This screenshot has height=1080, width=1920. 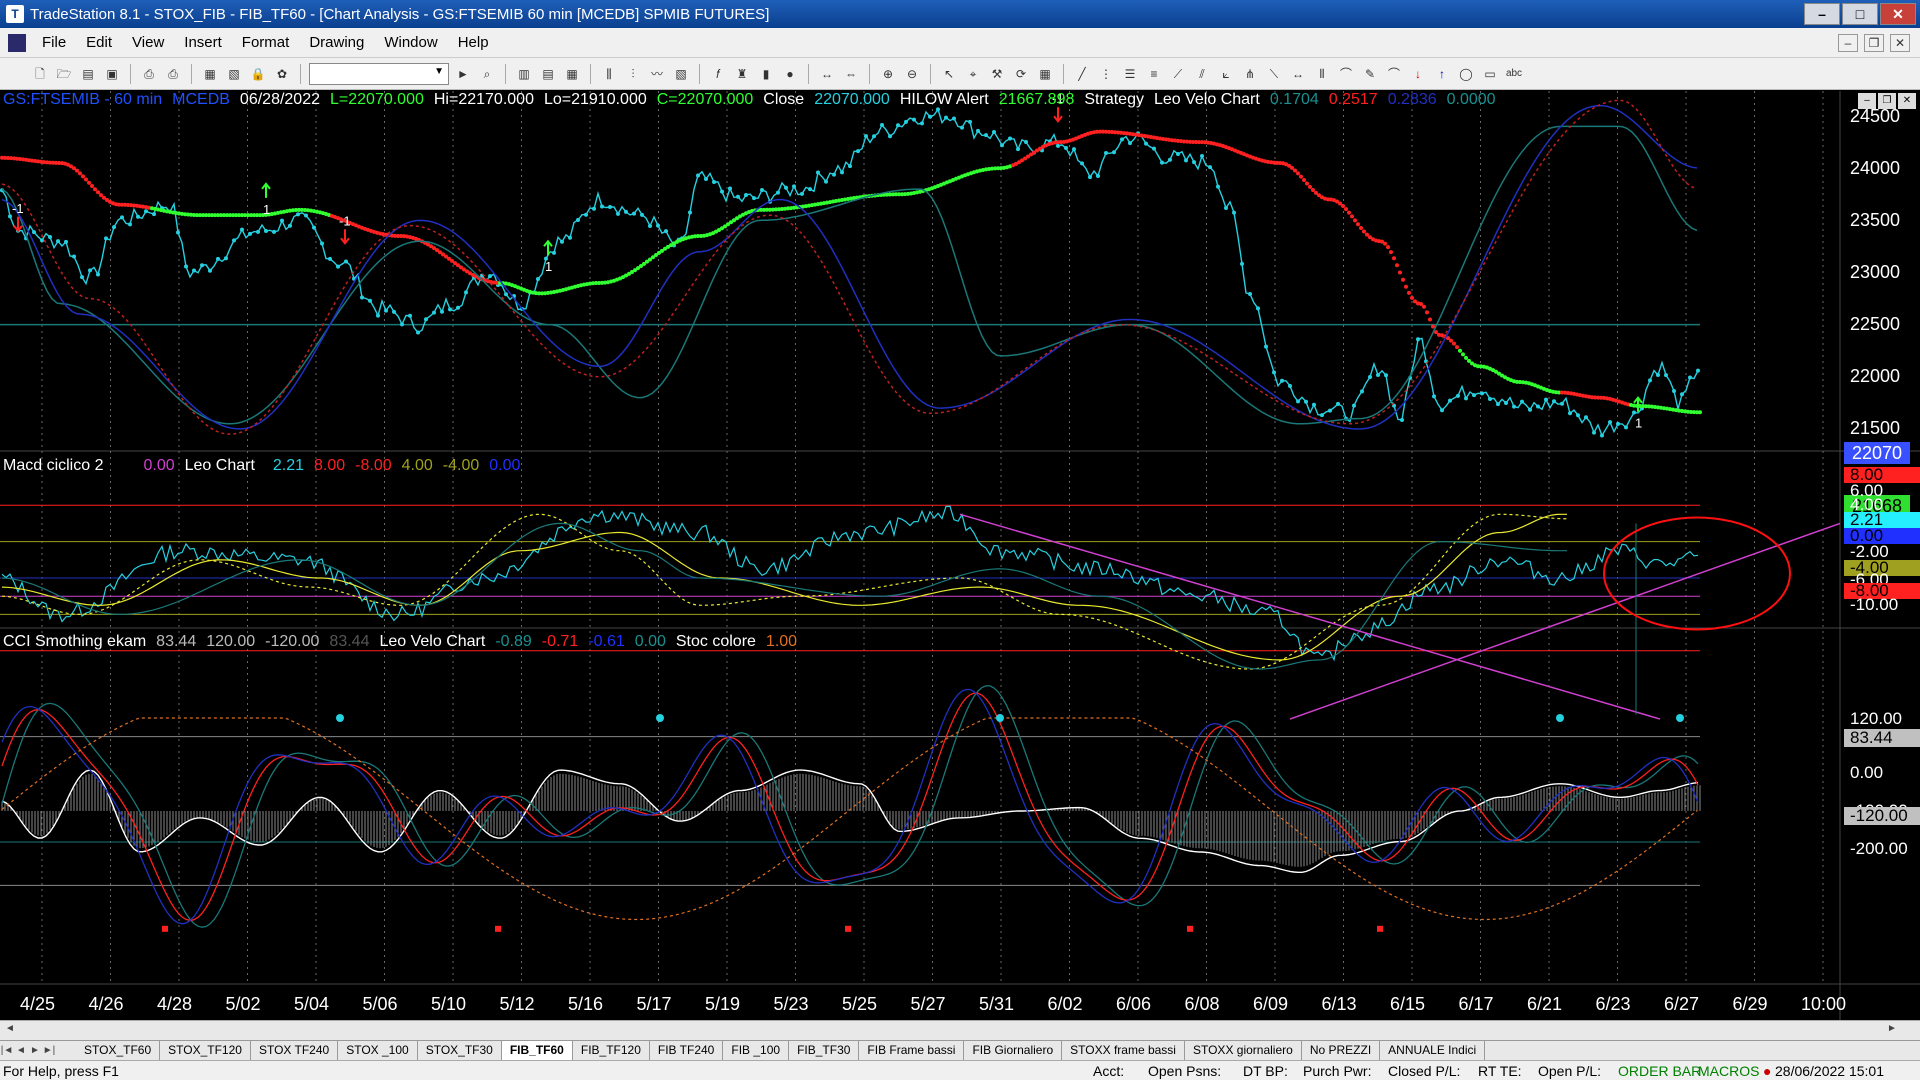 What do you see at coordinates (997, 74) in the screenshot?
I see `tools-icon: ⚒` at bounding box center [997, 74].